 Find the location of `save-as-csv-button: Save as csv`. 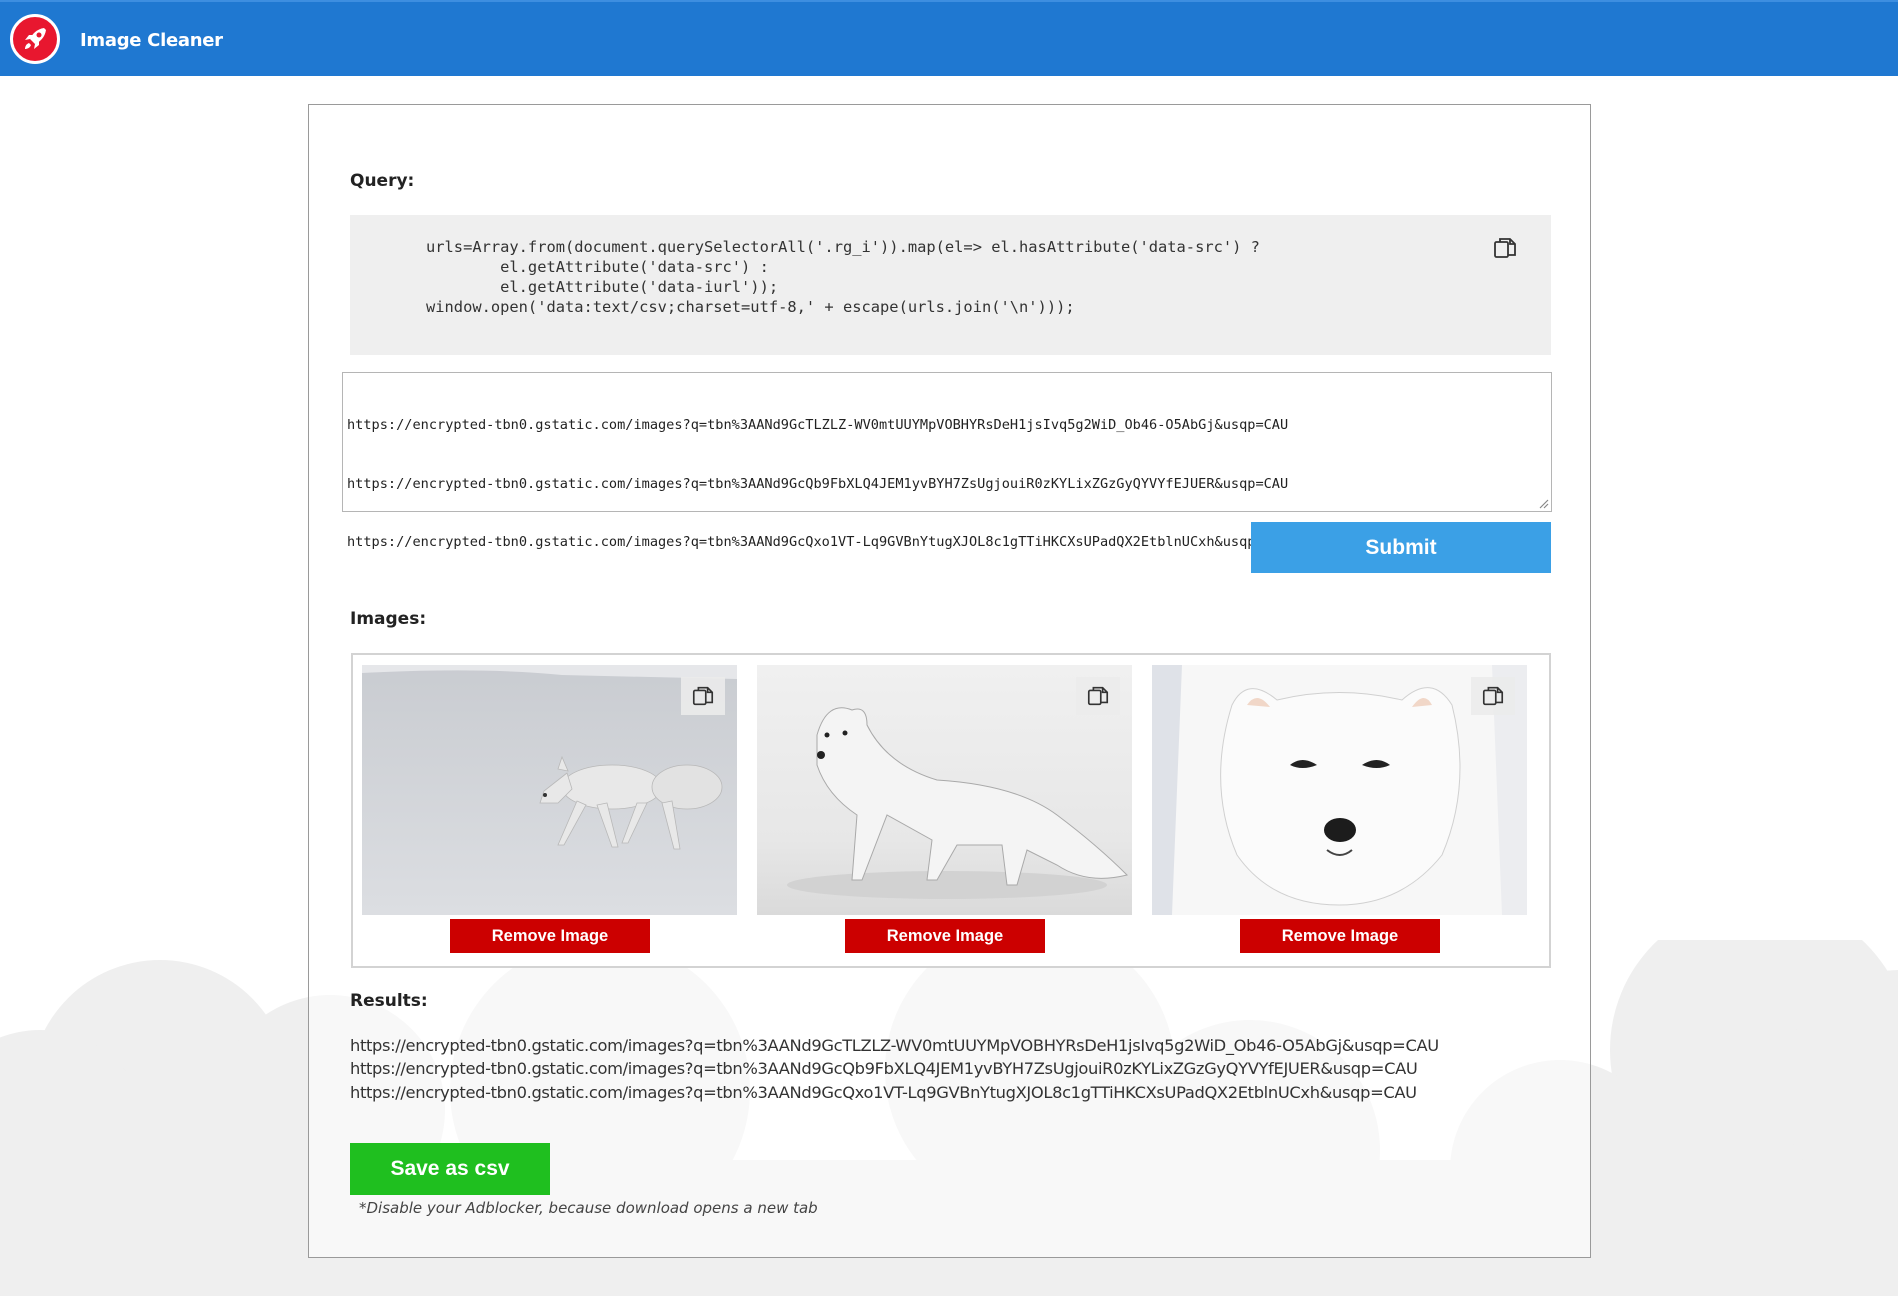

save-as-csv-button: Save as csv is located at coordinates (450, 1169).